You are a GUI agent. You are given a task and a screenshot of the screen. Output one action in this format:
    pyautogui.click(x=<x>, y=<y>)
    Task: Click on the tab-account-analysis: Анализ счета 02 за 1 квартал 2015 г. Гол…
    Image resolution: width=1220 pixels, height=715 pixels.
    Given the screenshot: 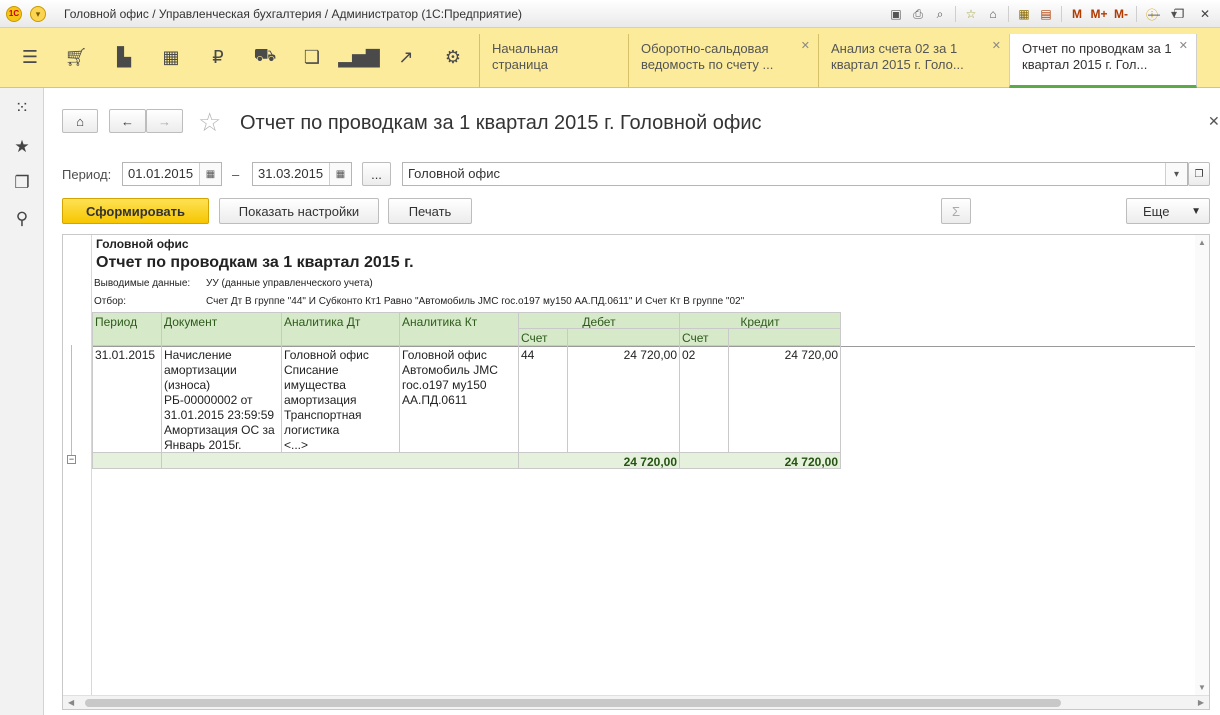 What is the action you would take?
    pyautogui.click(x=913, y=61)
    